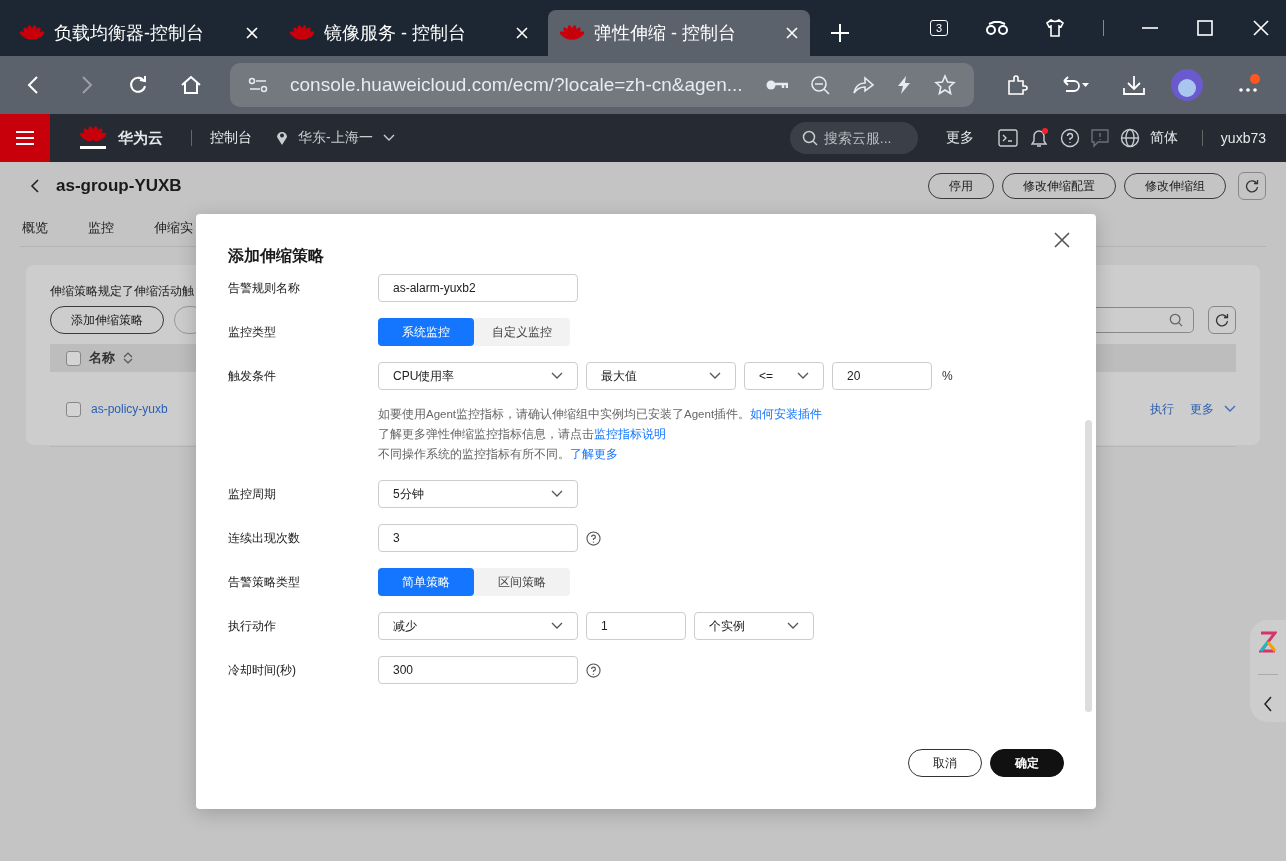 This screenshot has width=1286, height=861. Describe the element at coordinates (945, 85) in the screenshot. I see `star-icon` at that location.